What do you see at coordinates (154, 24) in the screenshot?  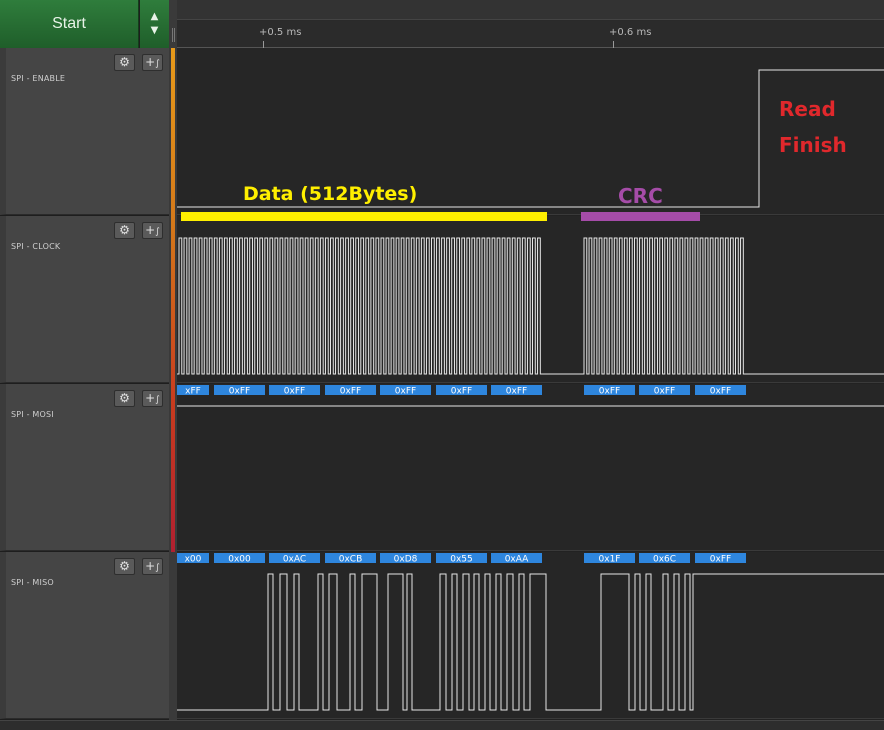 I see `capture-options-toggle: ▲ ▼` at bounding box center [154, 24].